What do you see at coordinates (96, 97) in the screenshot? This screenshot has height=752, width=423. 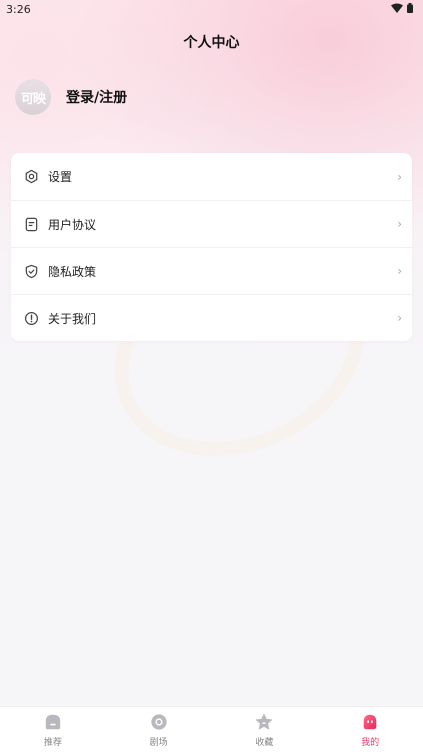 I see `login-register-link: 登录/注册` at bounding box center [96, 97].